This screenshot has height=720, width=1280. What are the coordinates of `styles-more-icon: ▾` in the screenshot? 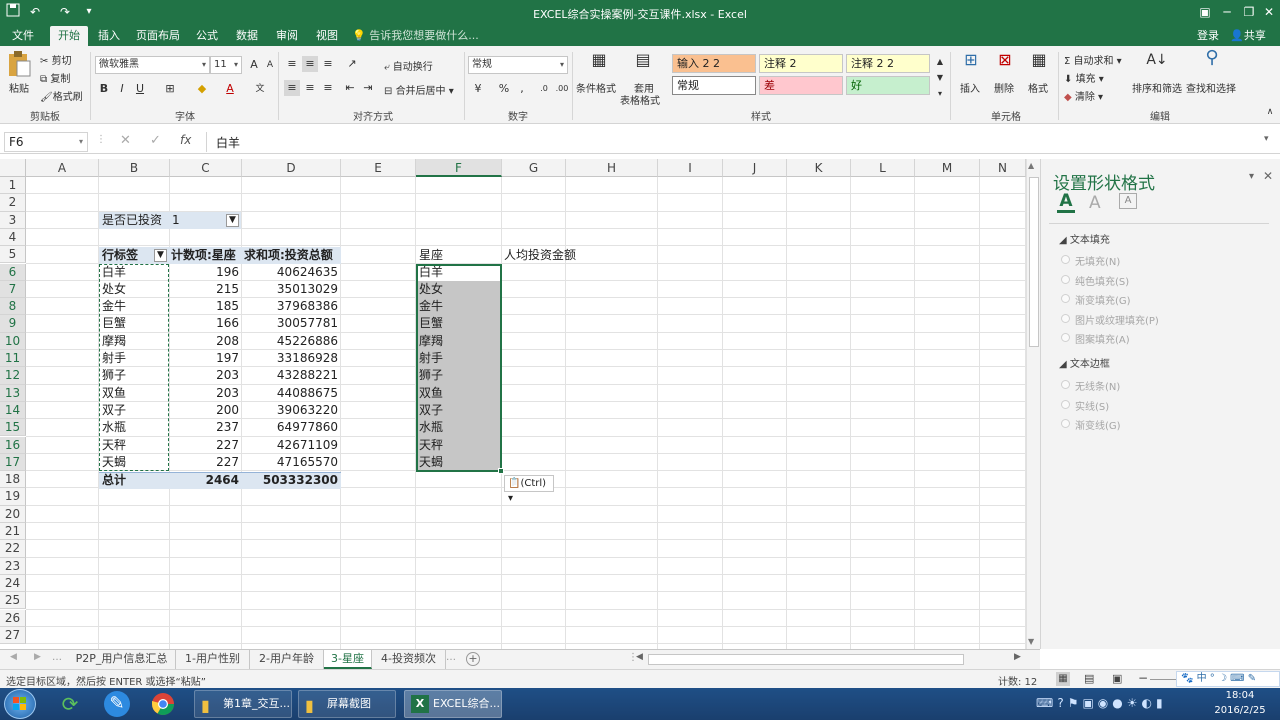 It's located at (940, 94).